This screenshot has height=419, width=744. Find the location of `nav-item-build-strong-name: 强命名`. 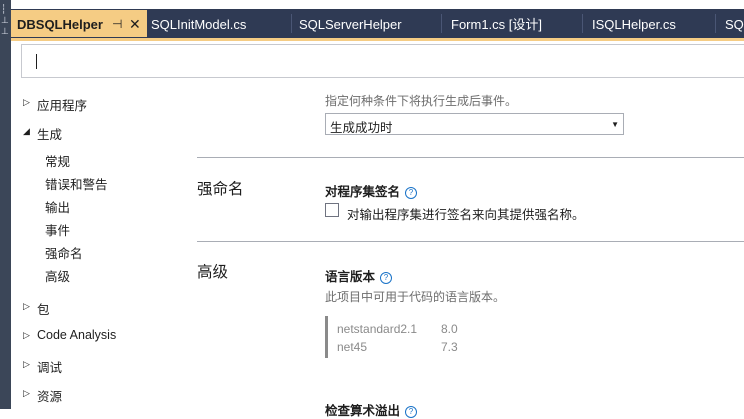

nav-item-build-strong-name: 强命名 is located at coordinates (64, 252).